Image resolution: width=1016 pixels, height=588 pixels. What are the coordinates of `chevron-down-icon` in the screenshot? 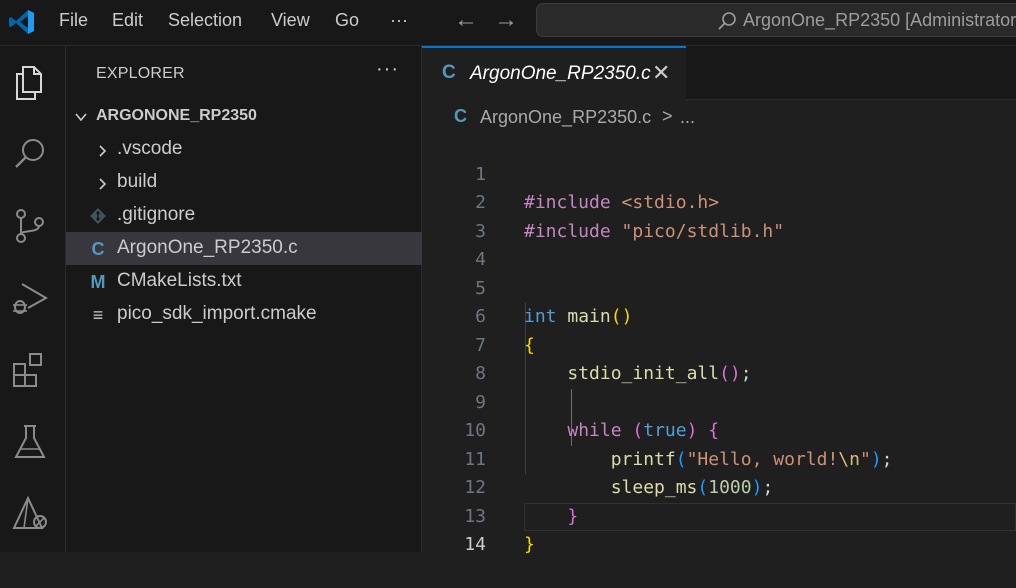 It's located at (81, 117).